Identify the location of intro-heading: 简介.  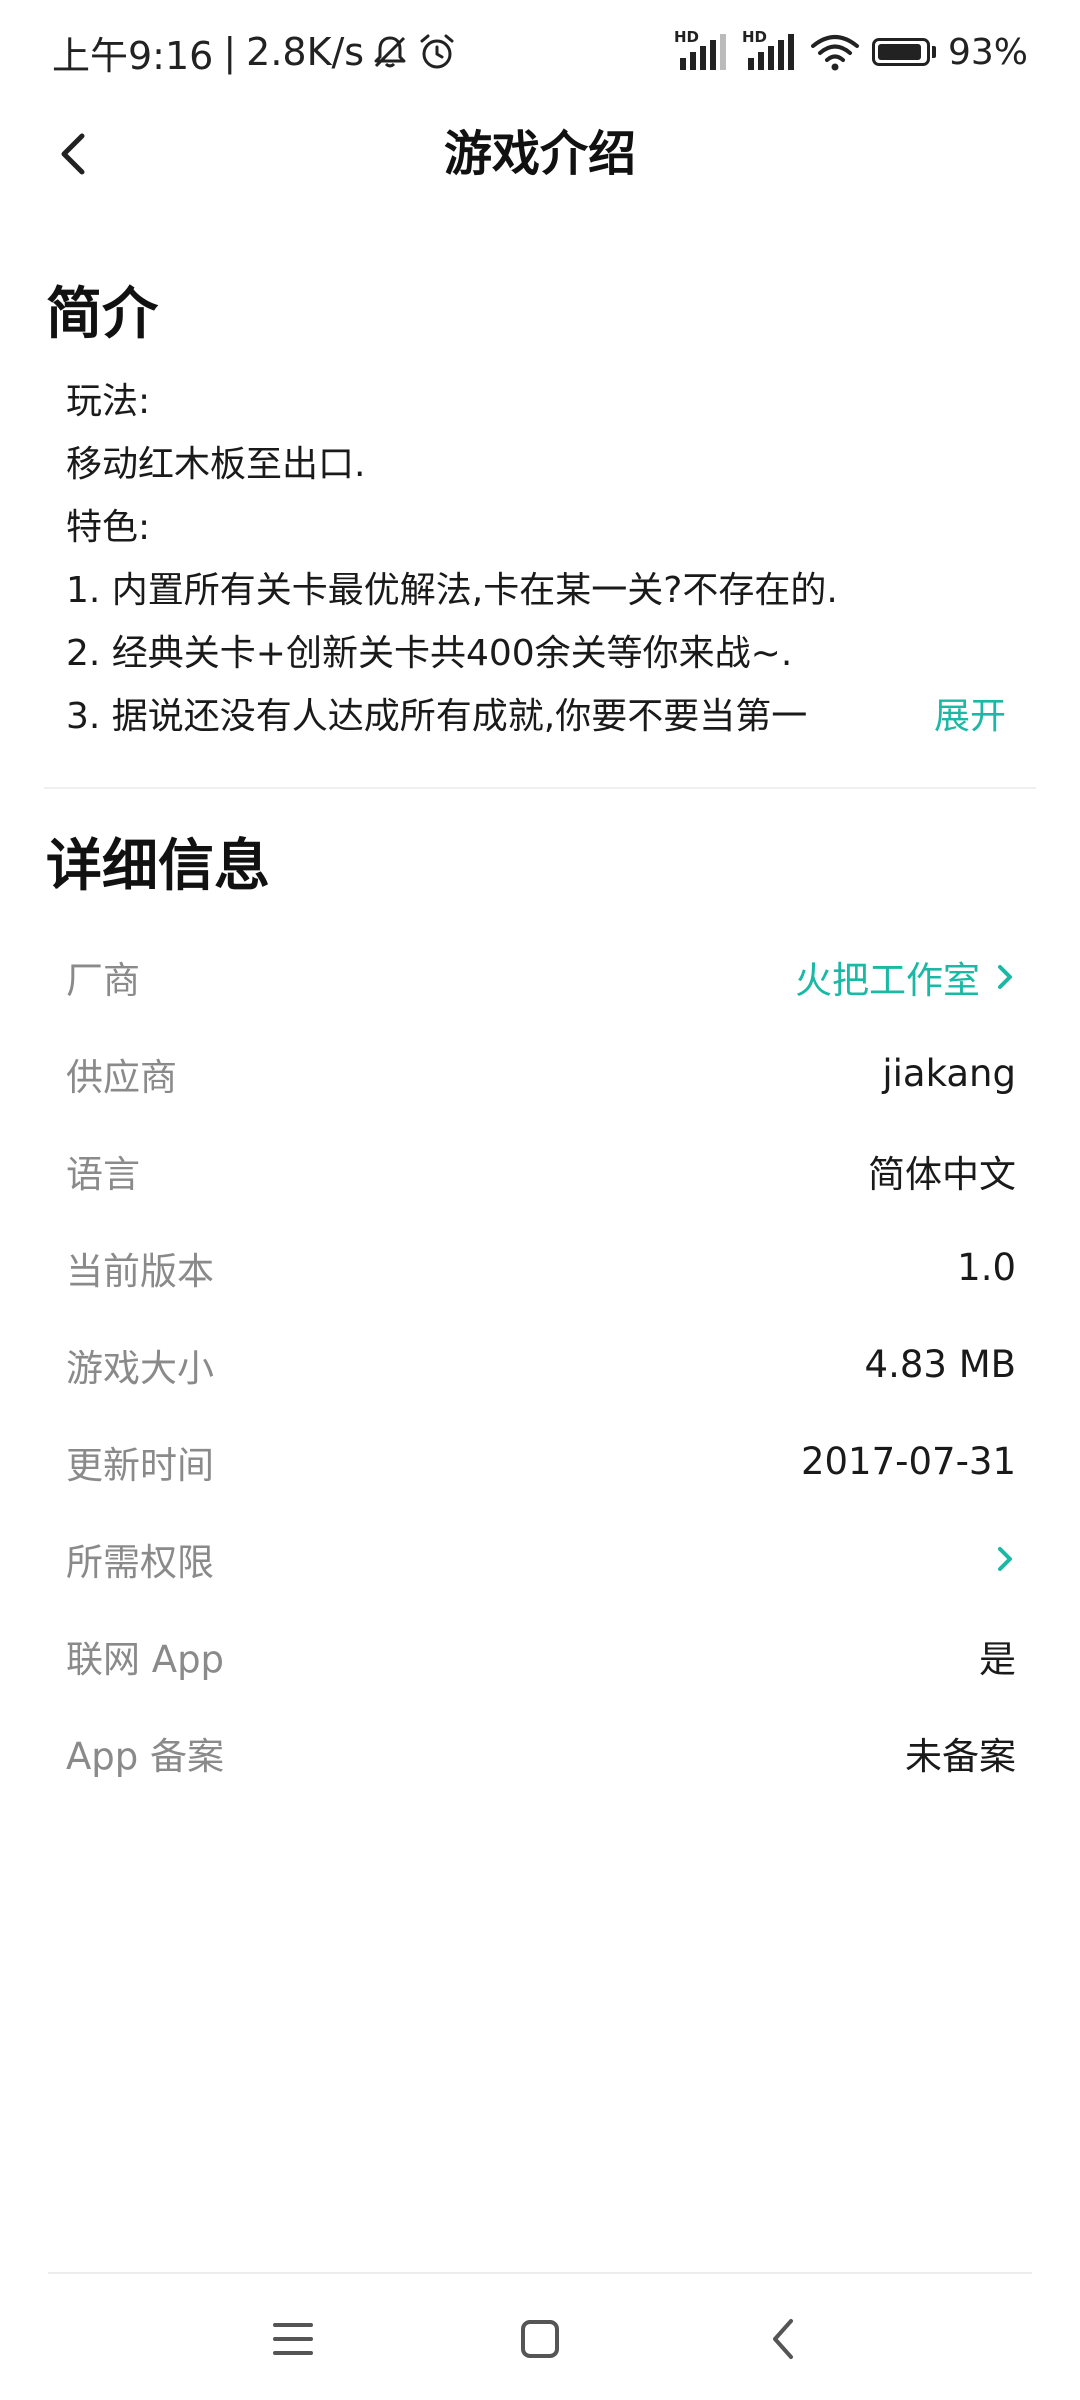
(102, 314).